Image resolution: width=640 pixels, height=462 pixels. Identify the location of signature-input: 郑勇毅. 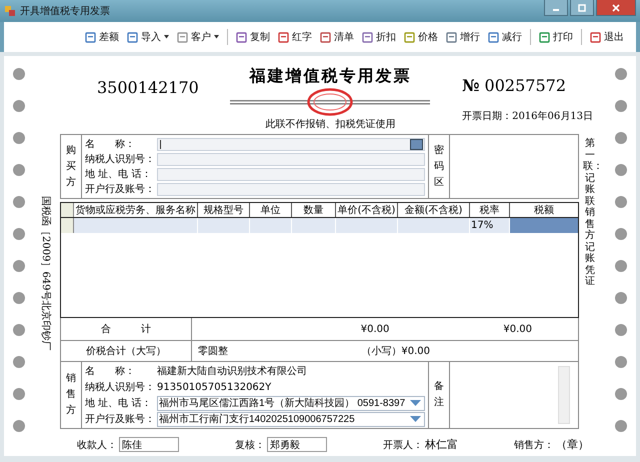
(297, 444).